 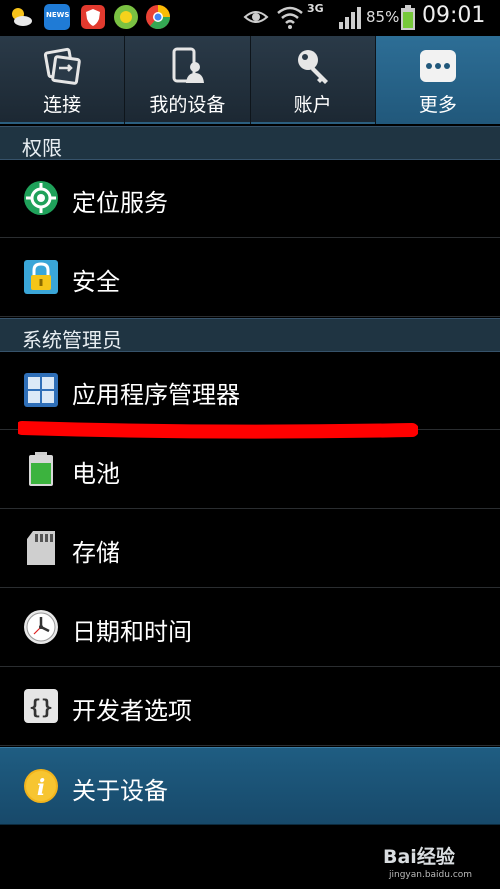 What do you see at coordinates (41, 627) in the screenshot?
I see `clock-icon` at bounding box center [41, 627].